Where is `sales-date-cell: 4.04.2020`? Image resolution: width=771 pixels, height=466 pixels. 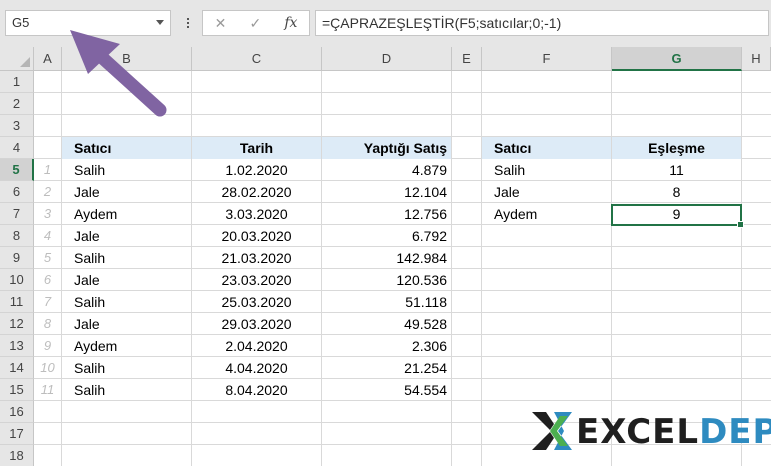
sales-date-cell: 4.04.2020 is located at coordinates (256, 368).